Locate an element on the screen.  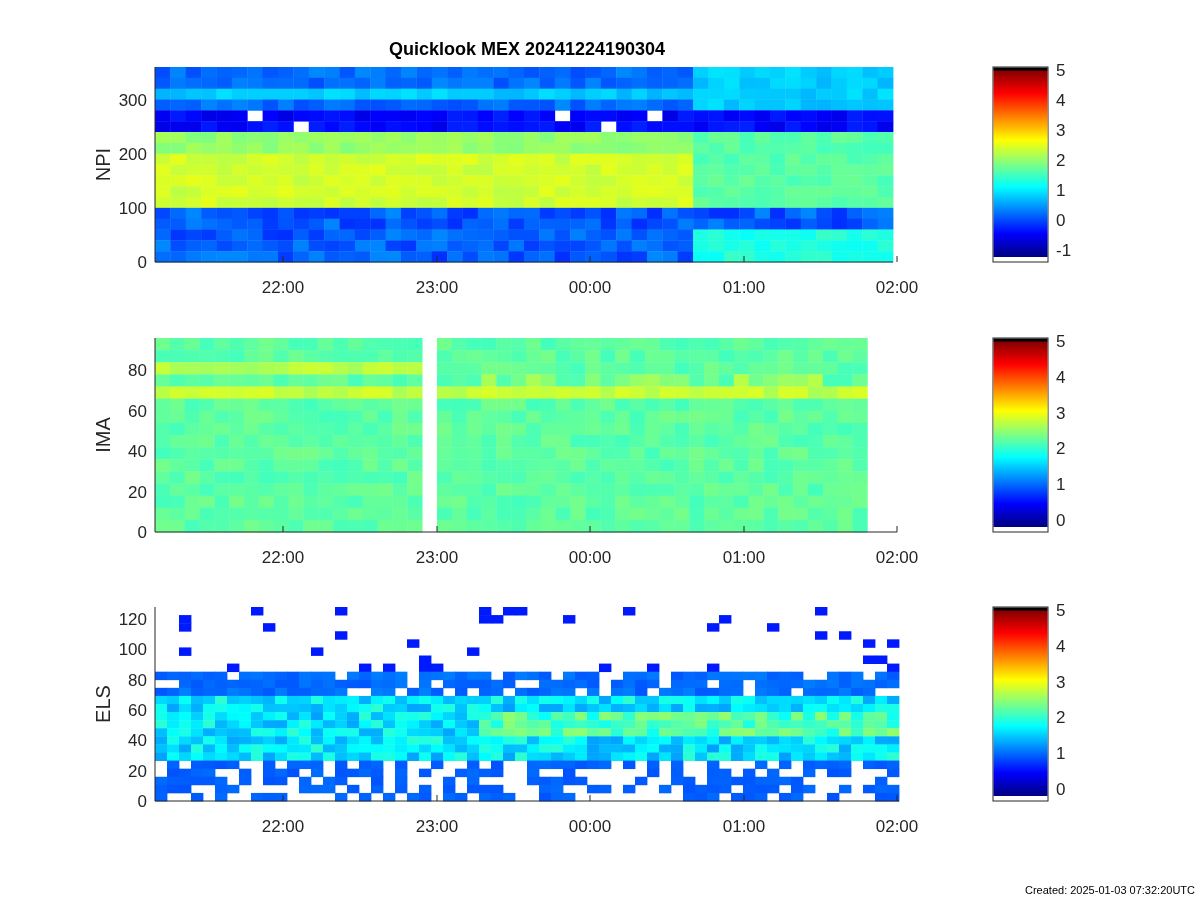
tick-label: 300 is located at coordinates (132, 100).